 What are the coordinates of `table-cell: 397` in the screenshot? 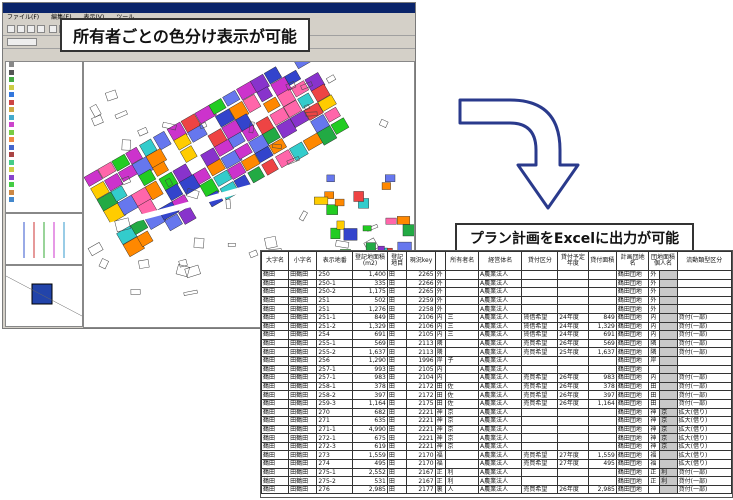 It's located at (602, 395).